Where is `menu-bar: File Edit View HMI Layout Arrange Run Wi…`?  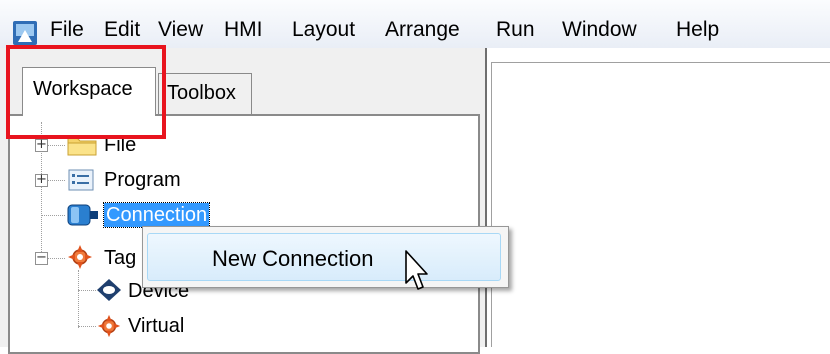
menu-bar: File Edit View HMI Layout Arrange Run Wi… is located at coordinates (415, 24).